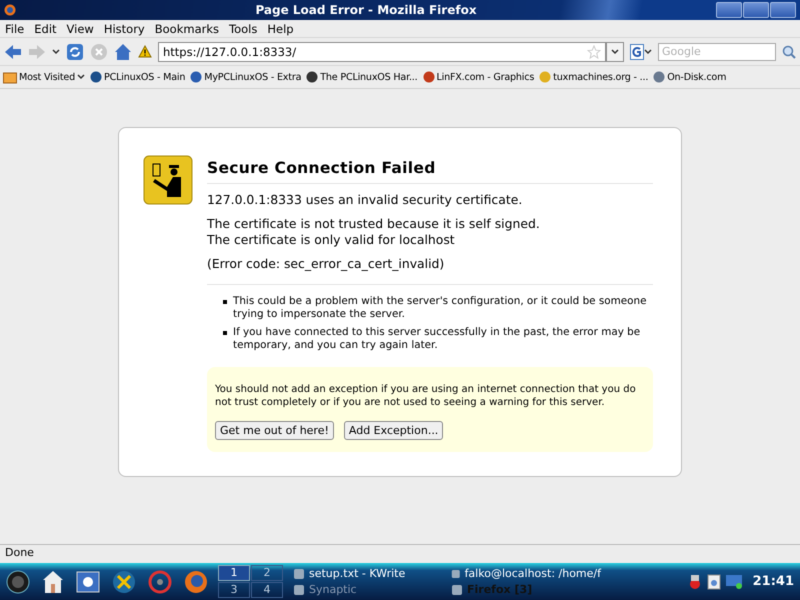  What do you see at coordinates (363, 574) in the screenshot?
I see `taskbar-task: setup.txt - KWrite` at bounding box center [363, 574].